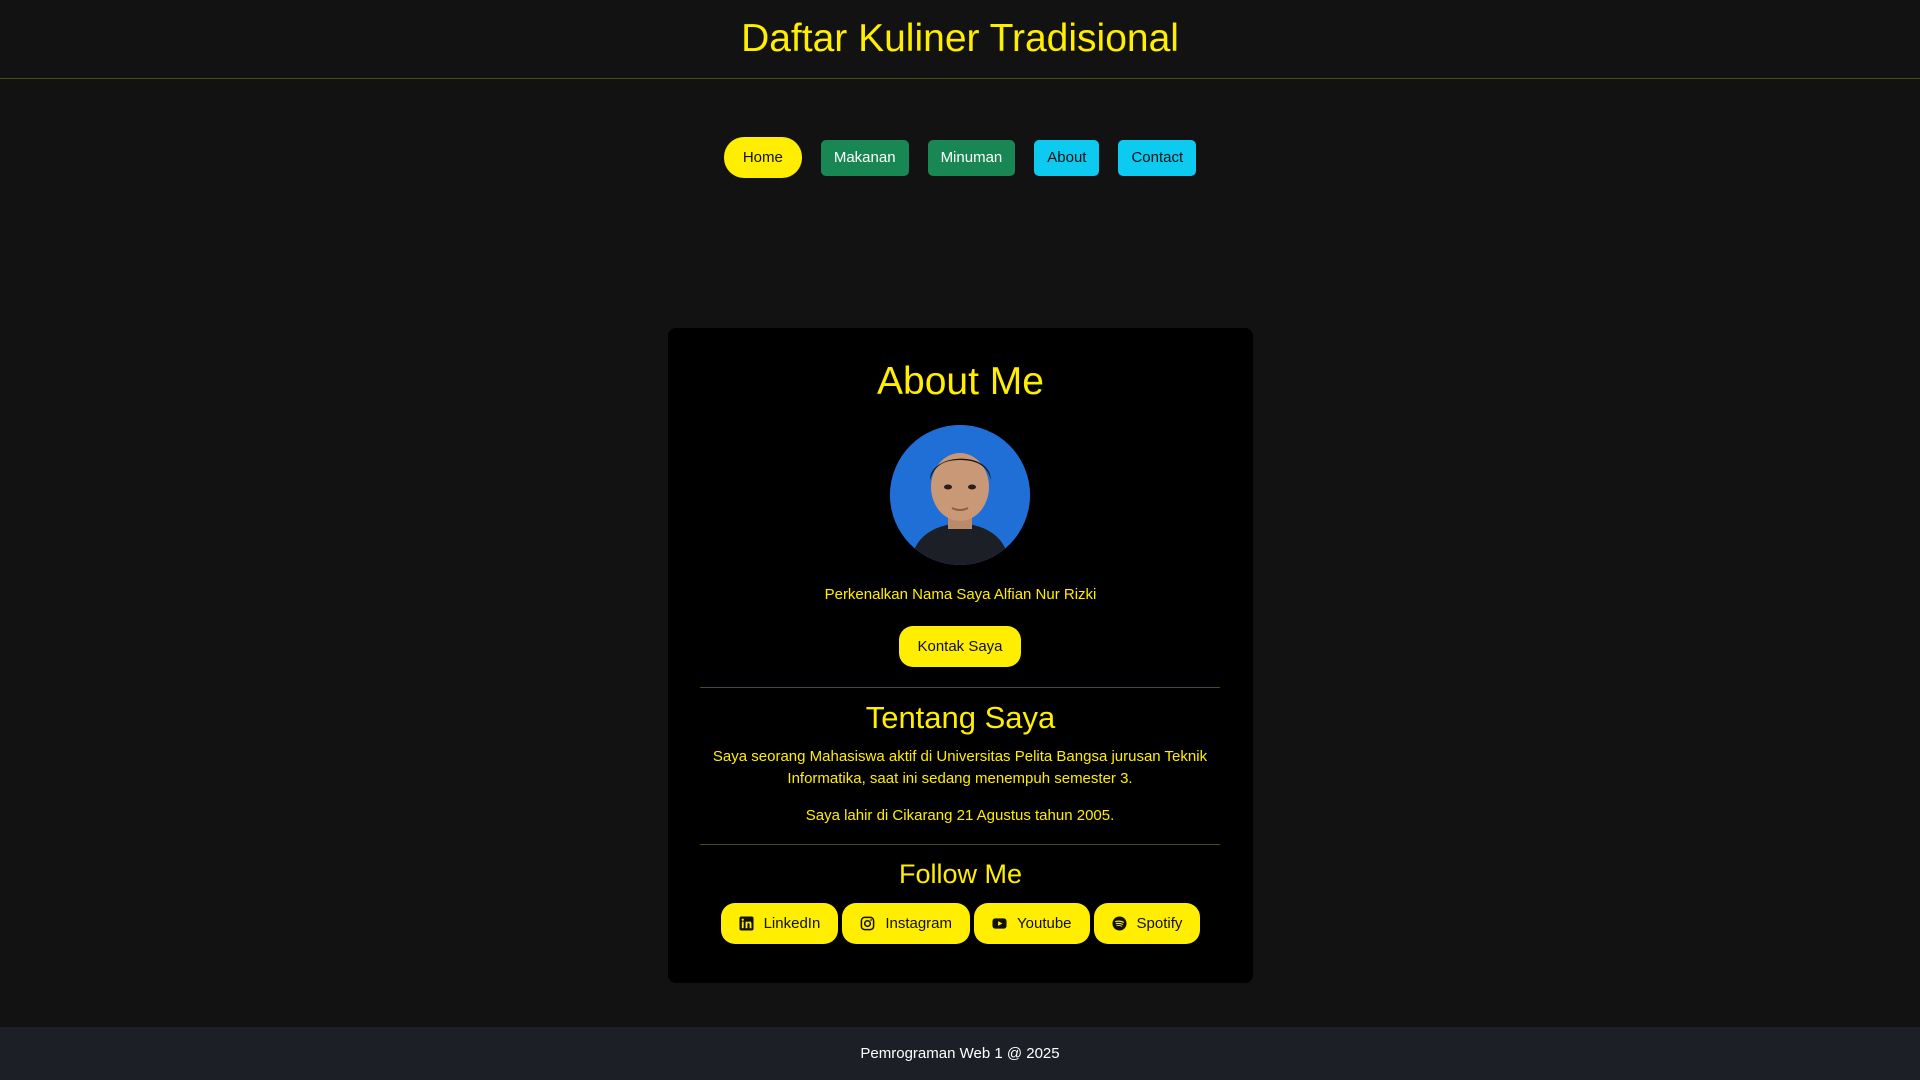 The width and height of the screenshot is (1920, 1080). What do you see at coordinates (867, 923) in the screenshot?
I see `instagram-icon` at bounding box center [867, 923].